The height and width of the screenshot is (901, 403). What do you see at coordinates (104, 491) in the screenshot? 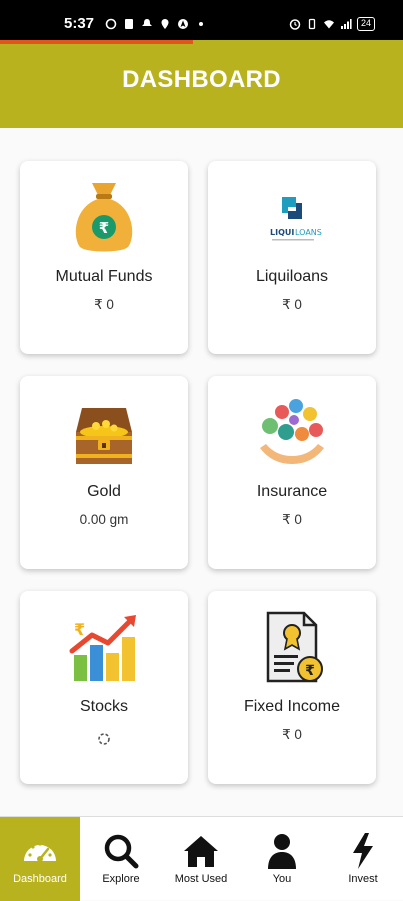
I see `card-label: Gold` at bounding box center [104, 491].